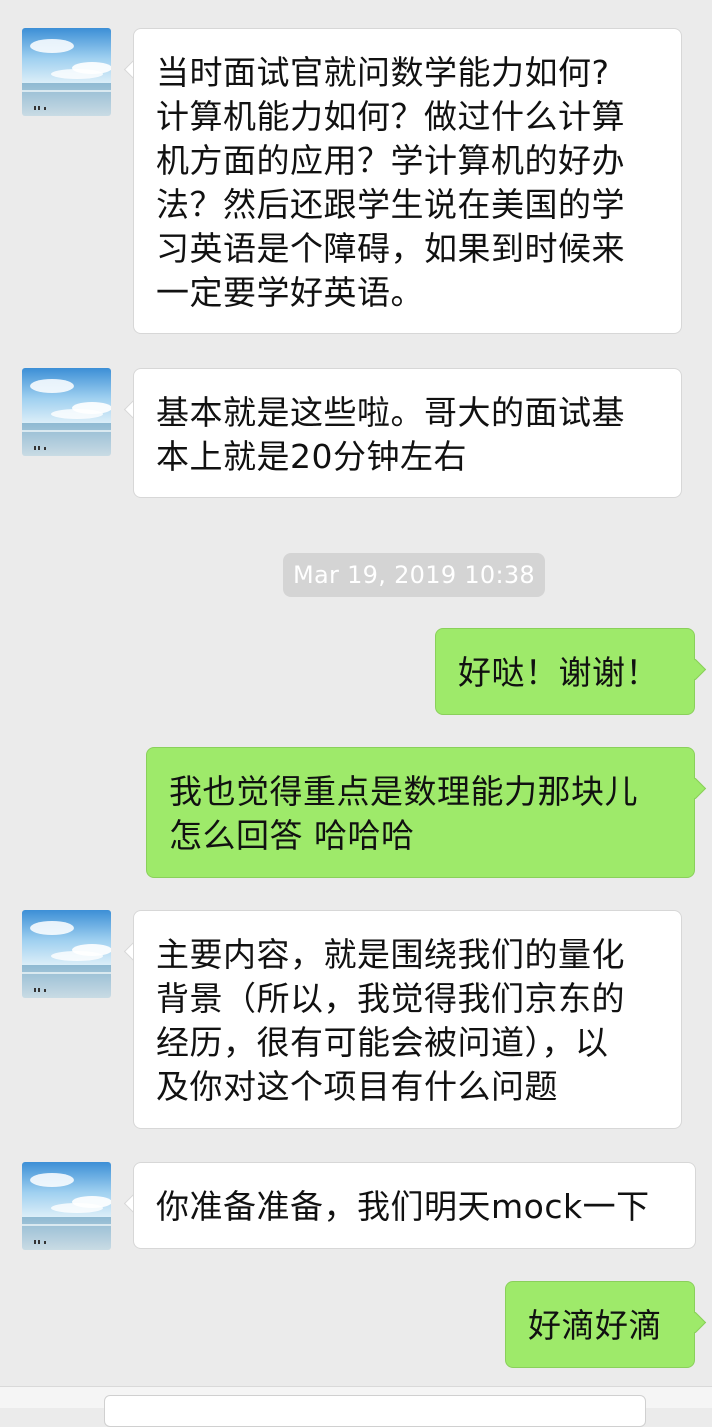  What do you see at coordinates (414, 1205) in the screenshot?
I see `message-bubble-incoming: 你准备准备，我们明天mock一下` at bounding box center [414, 1205].